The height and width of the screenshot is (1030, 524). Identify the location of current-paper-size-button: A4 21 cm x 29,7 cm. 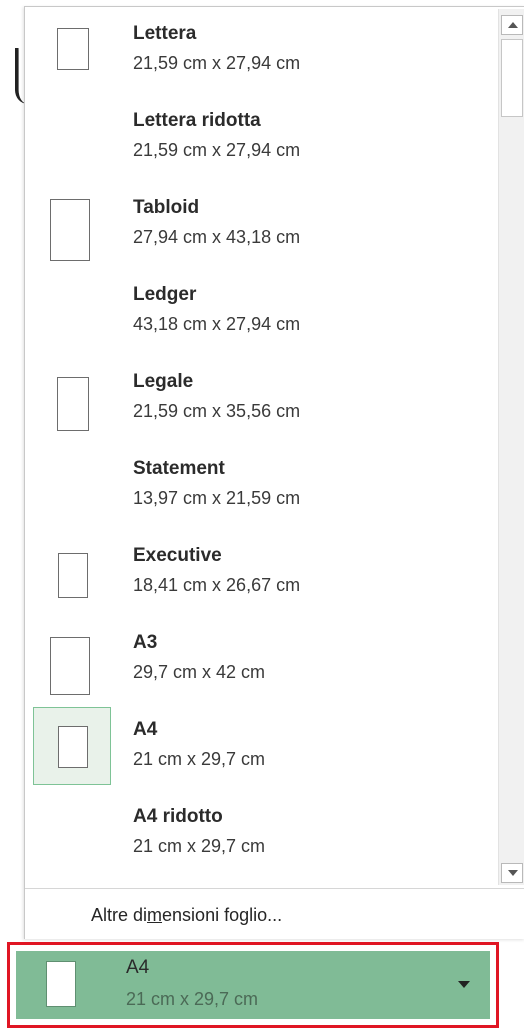
(253, 985).